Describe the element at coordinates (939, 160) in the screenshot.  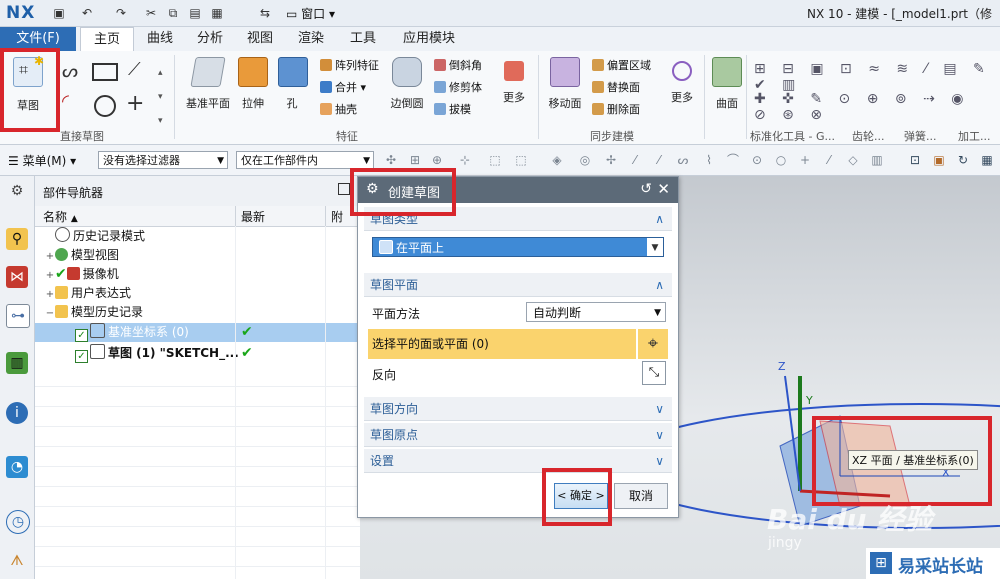
I see `zoom-icon: ▣` at that location.